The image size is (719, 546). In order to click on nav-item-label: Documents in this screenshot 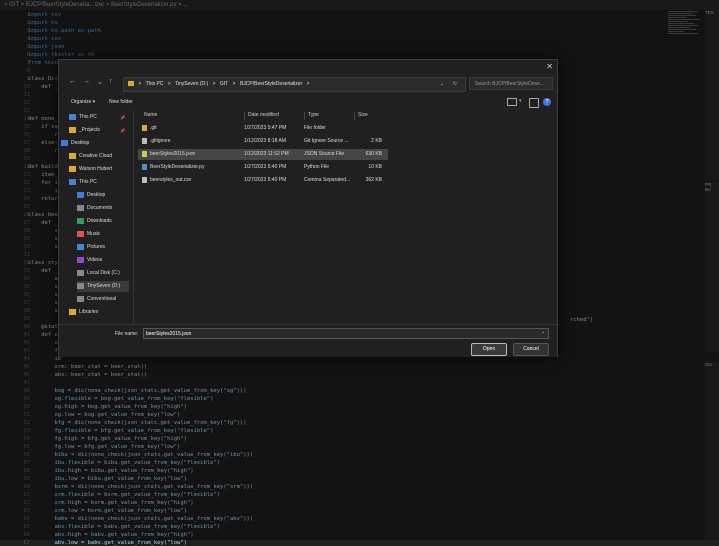, I will do `click(100, 208)`.